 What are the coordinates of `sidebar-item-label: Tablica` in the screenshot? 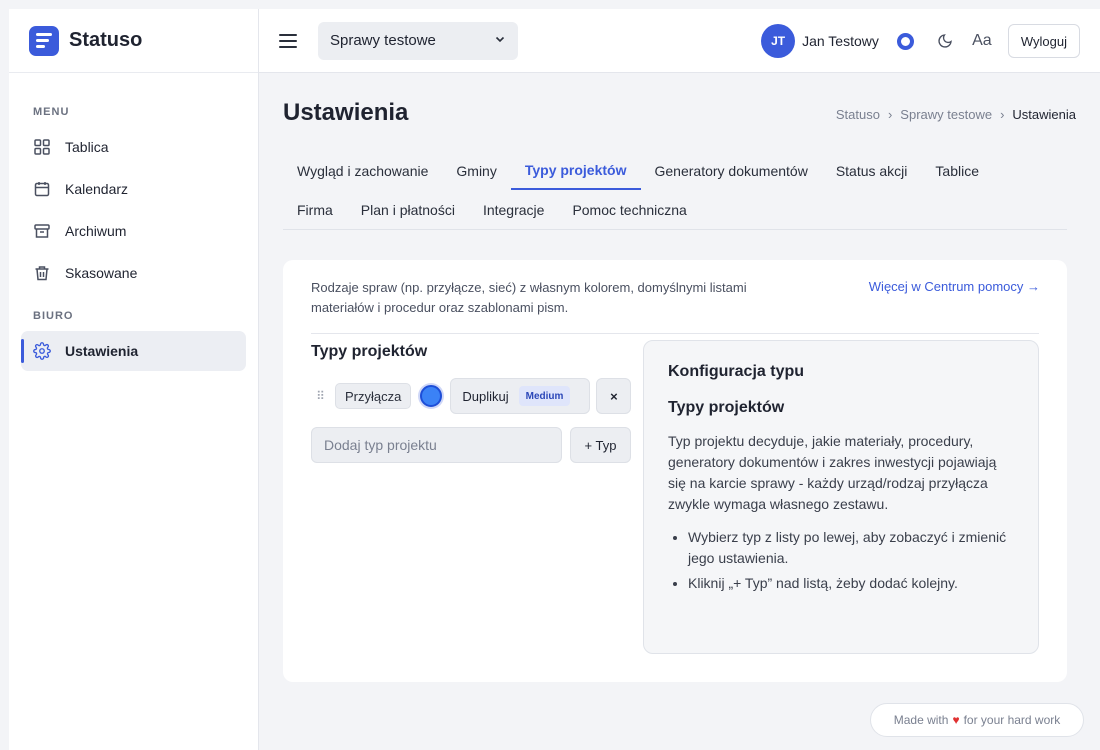 It's located at (87, 147).